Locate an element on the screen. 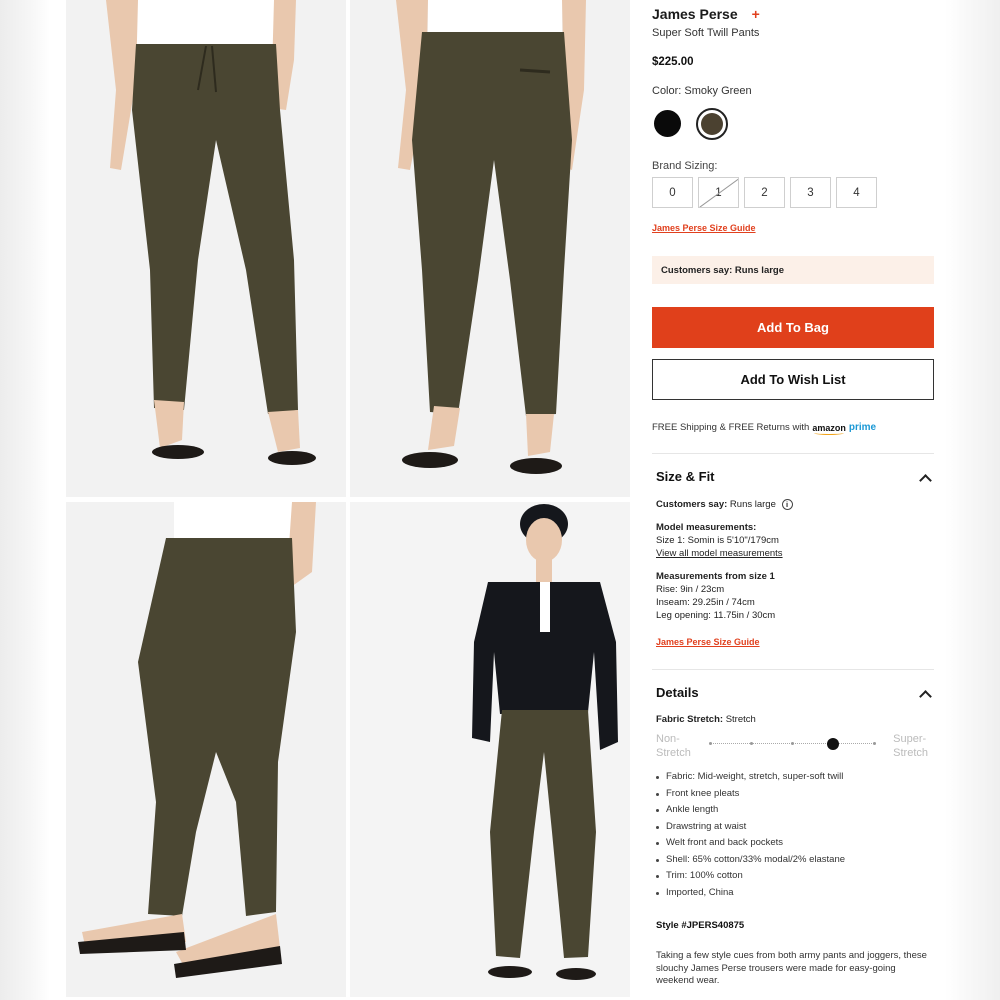 This screenshot has height=1000, width=1000. fabric-stretch-label: Fabric Stretch: is located at coordinates (690, 719).